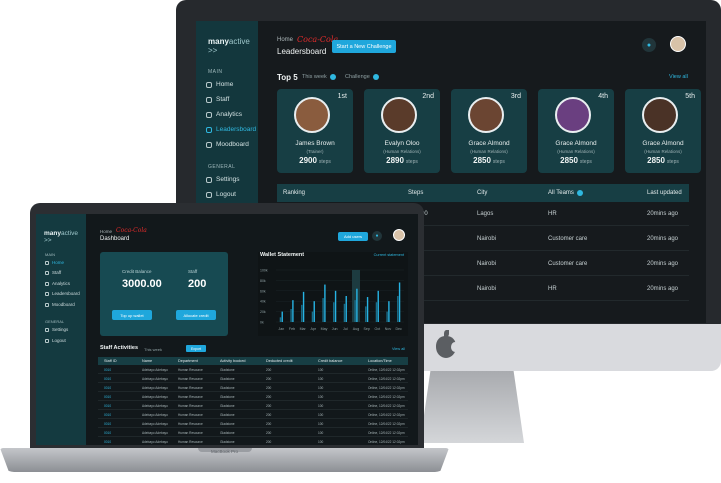 The width and height of the screenshot is (721, 483). What do you see at coordinates (428, 96) in the screenshot?
I see `rank-badge: 2nd` at bounding box center [428, 96].